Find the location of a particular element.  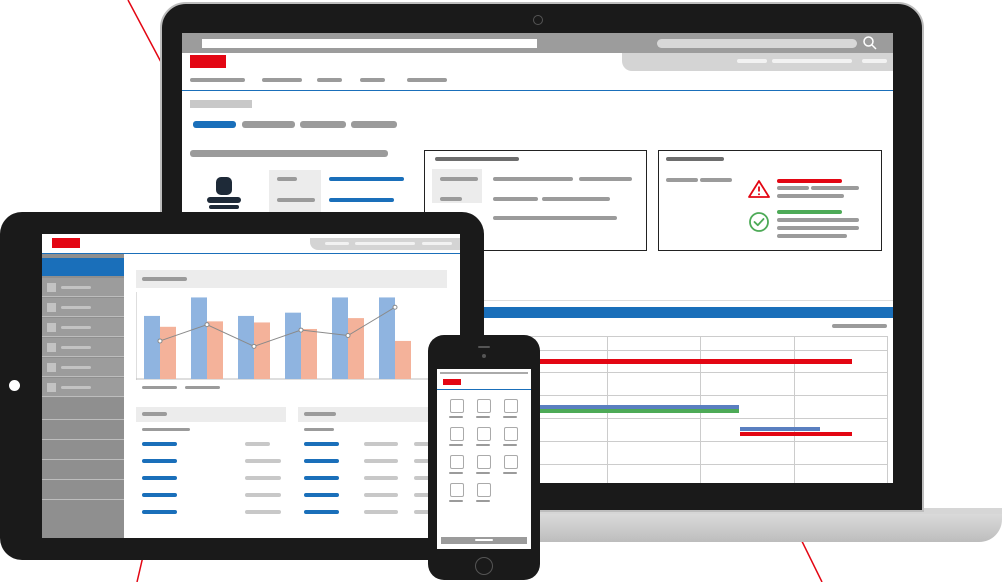

phone is located at coordinates (484, 457).